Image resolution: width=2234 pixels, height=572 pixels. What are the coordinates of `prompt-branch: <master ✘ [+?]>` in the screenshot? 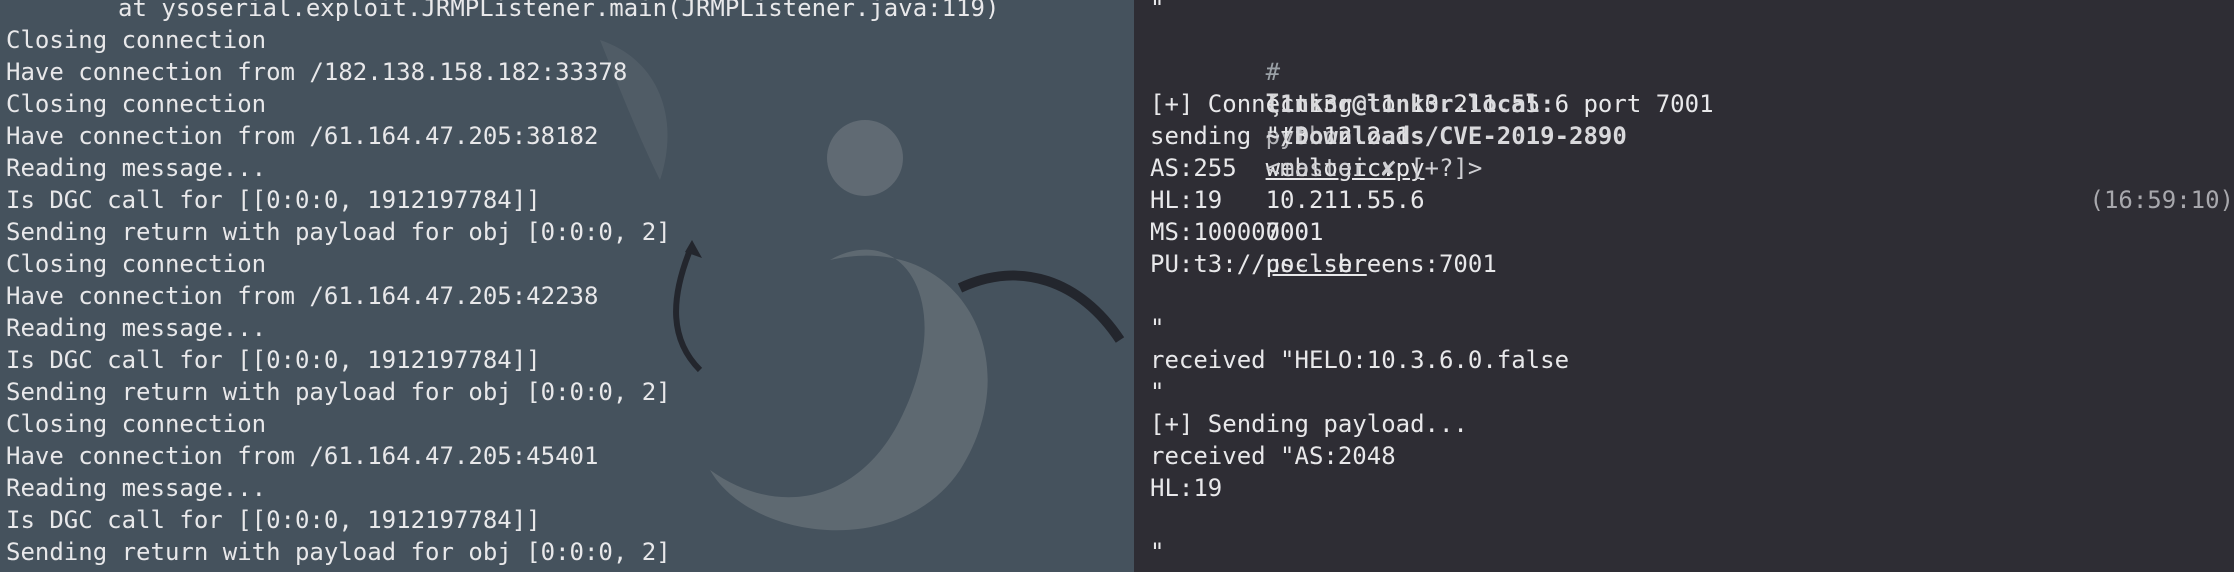 It's located at (1374, 168).